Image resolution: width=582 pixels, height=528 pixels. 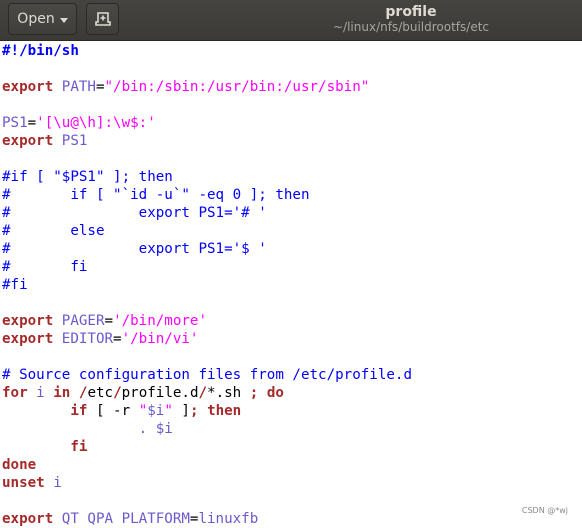 What do you see at coordinates (207, 483) in the screenshot?
I see `code-line: unset i` at bounding box center [207, 483].